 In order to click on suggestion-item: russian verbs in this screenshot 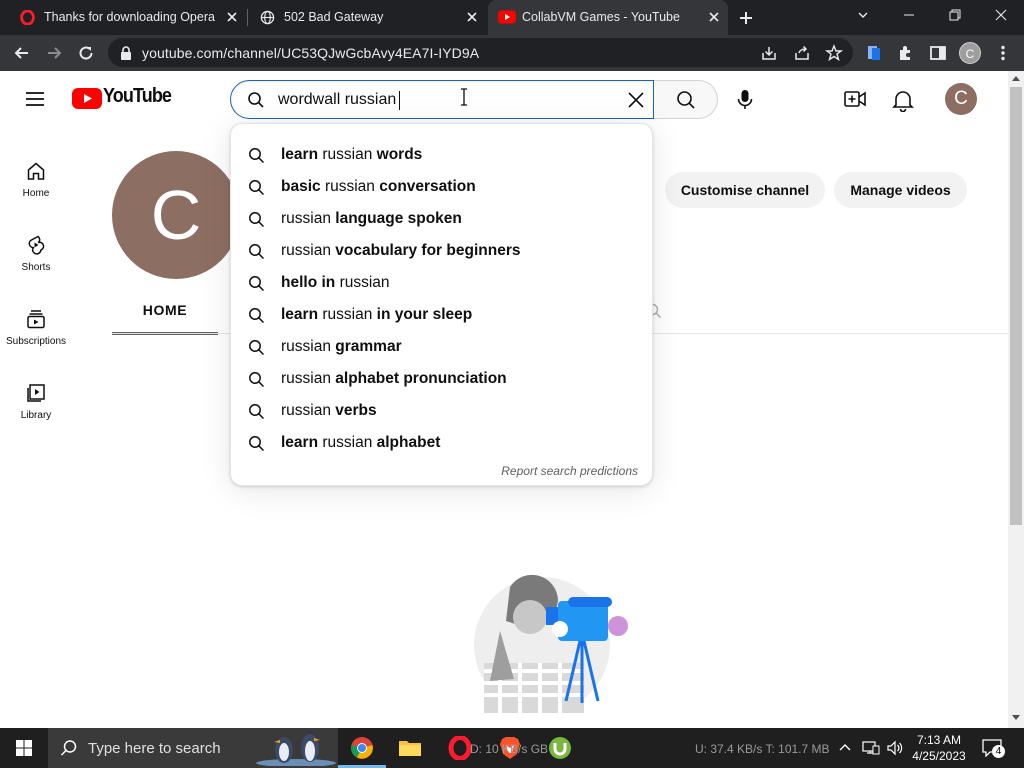, I will do `click(442, 411)`.